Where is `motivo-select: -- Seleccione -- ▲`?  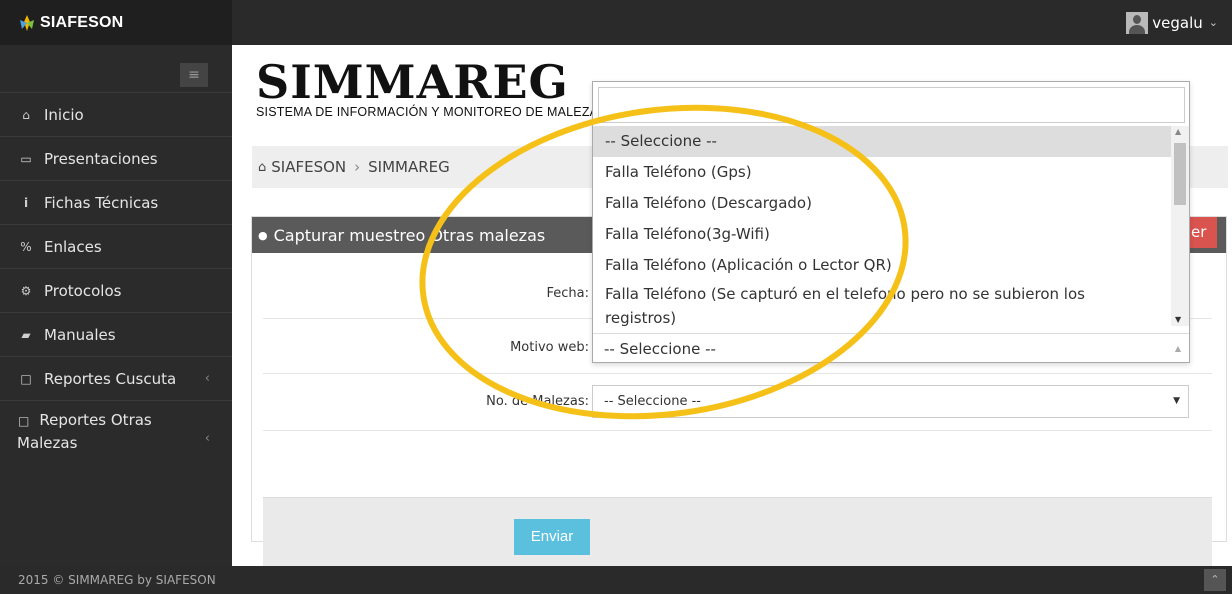 motivo-select: -- Seleccione -- ▲ is located at coordinates (891, 348).